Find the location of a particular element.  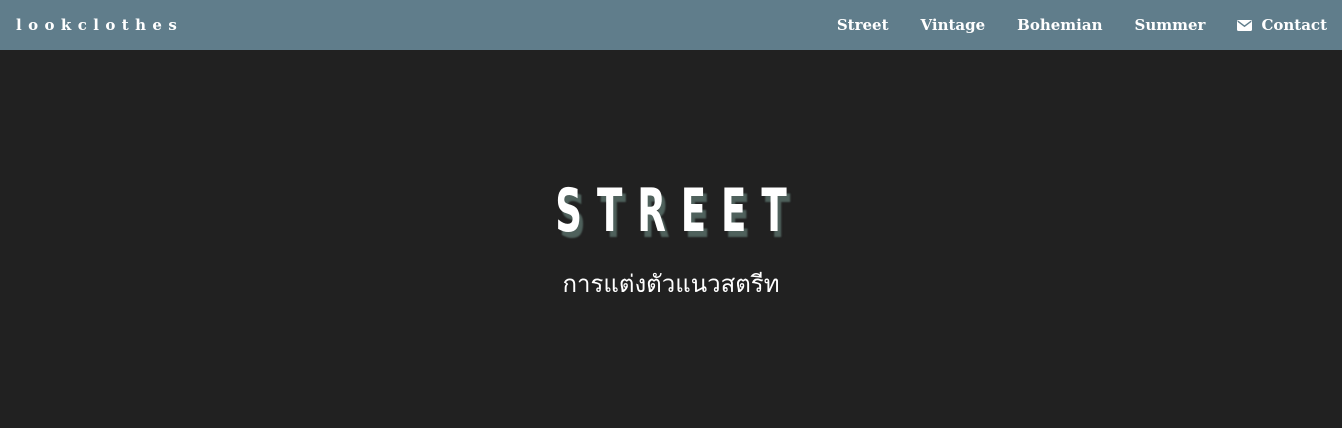

nav-link-vintage: Vintage is located at coordinates (953, 25).